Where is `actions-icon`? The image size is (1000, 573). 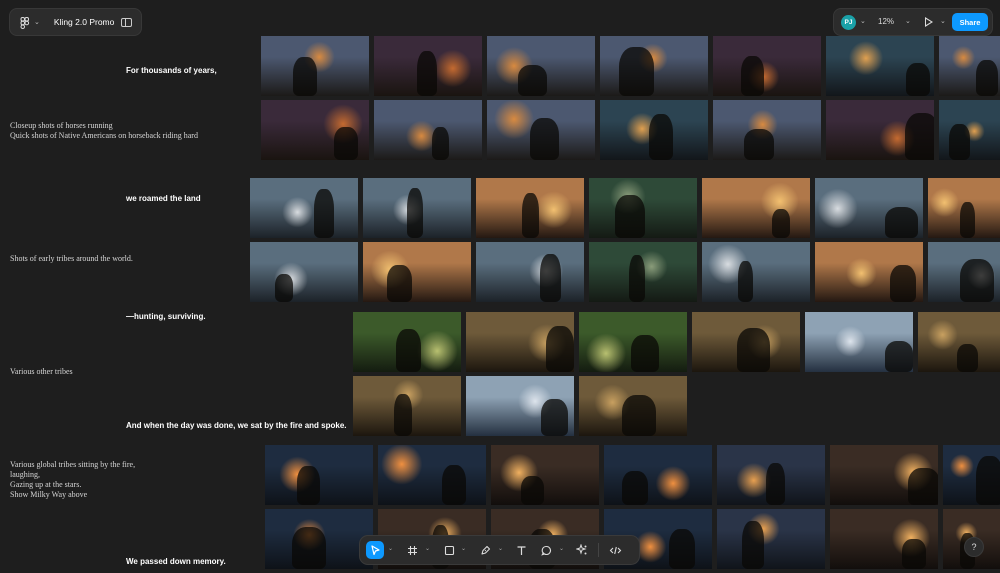 actions-icon is located at coordinates (582, 550).